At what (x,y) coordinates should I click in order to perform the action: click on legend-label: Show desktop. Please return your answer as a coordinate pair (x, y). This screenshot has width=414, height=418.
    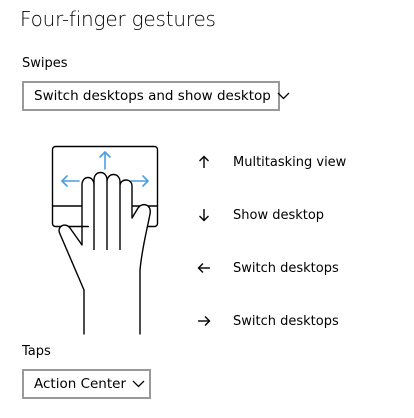
    Looking at the image, I should click on (279, 215).